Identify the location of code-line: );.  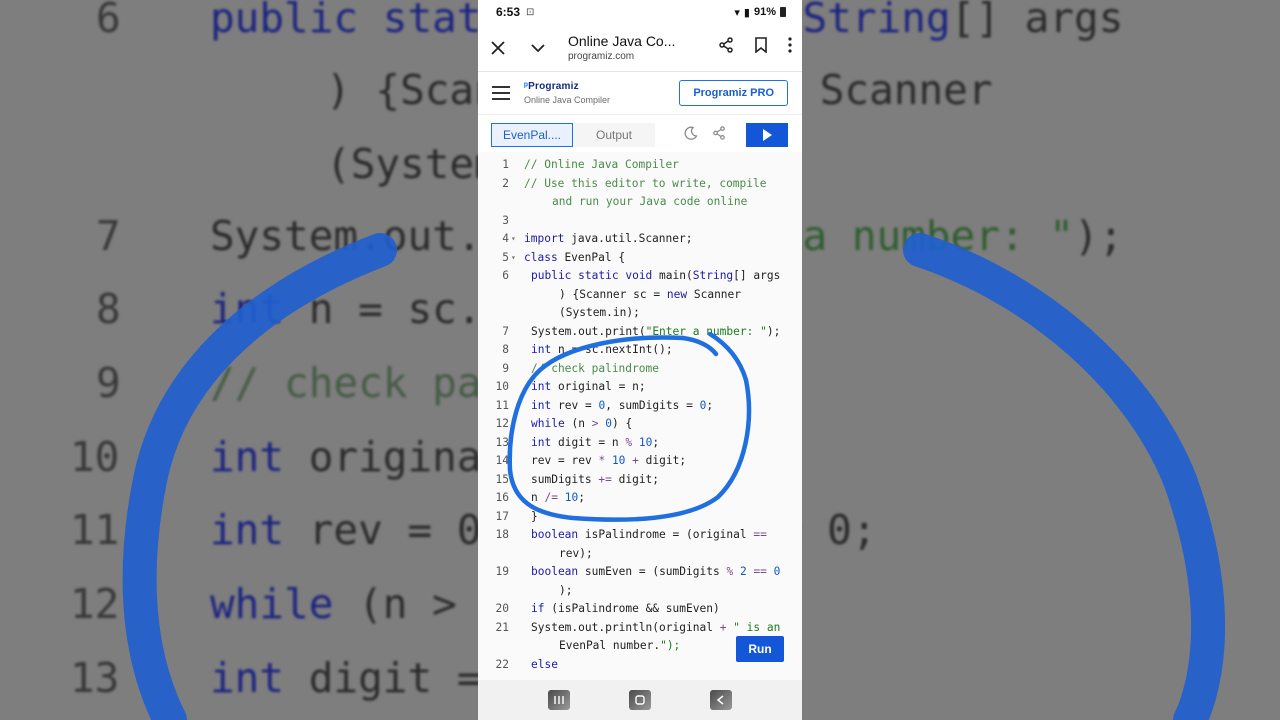
(640, 591).